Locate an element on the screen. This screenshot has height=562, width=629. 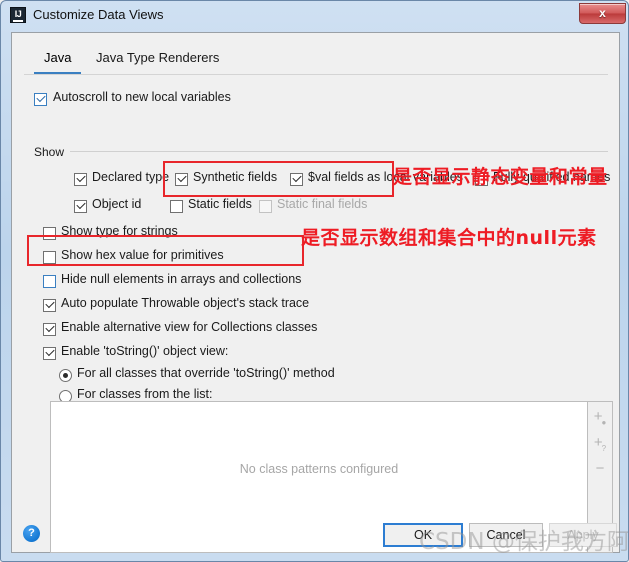
synthetic-fields-label: Synthetic fields is located at coordinates (235, 177).